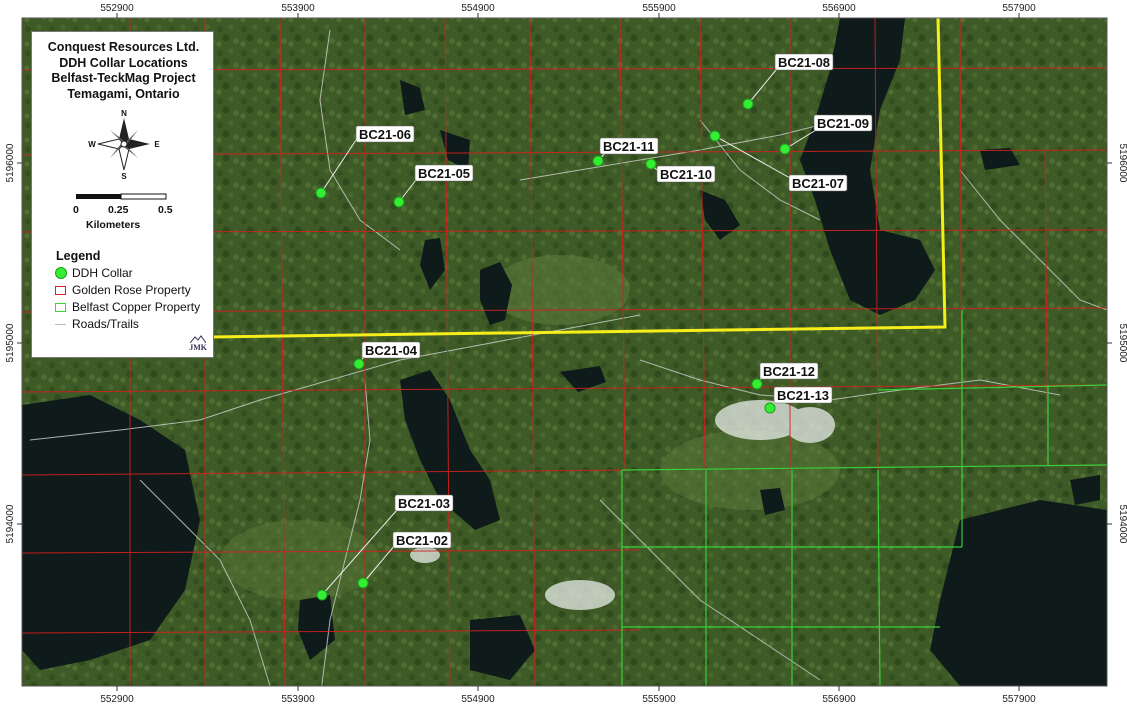 This screenshot has height=709, width=1127. Describe the element at coordinates (804, 62) in the screenshot. I see `collar-label-bc21-08: BC21-08` at that location.